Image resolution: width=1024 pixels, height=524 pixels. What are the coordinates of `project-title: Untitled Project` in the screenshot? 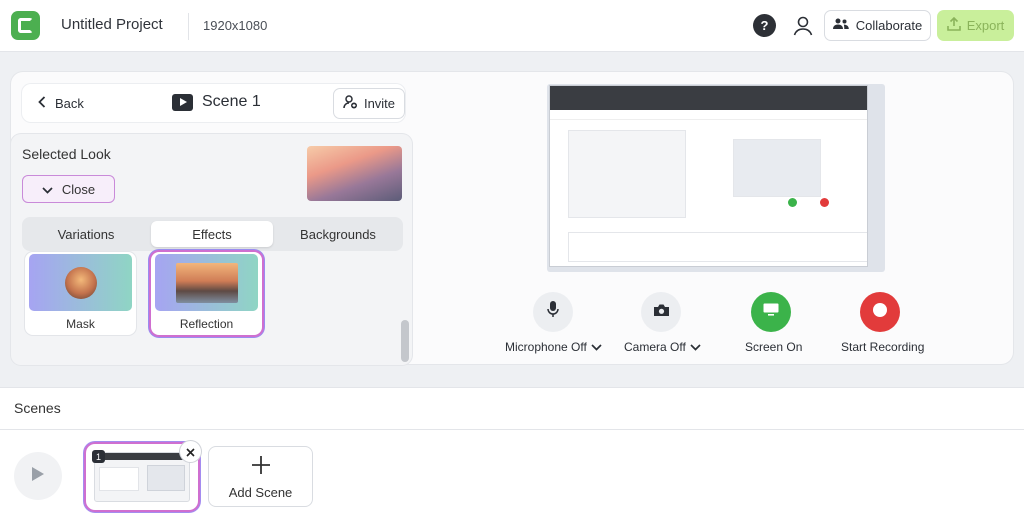 It's located at (112, 24).